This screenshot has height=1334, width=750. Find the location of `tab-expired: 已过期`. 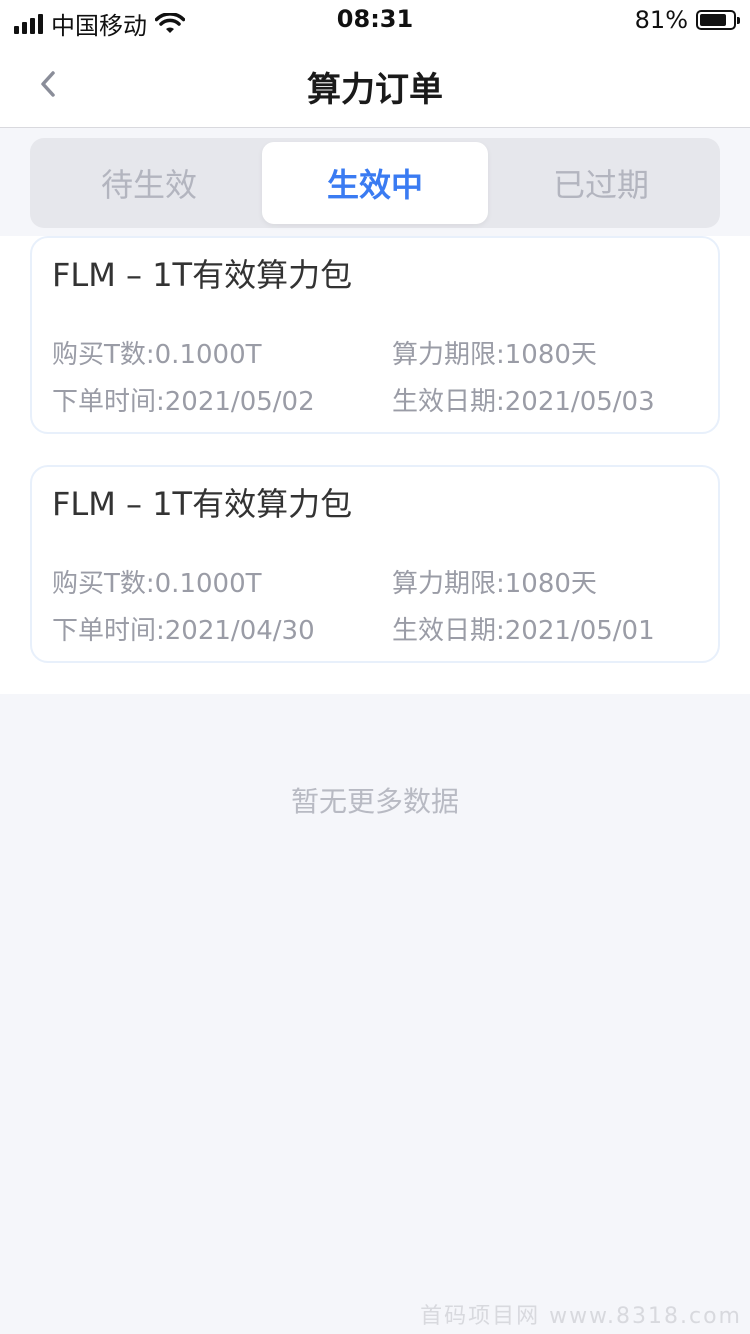

tab-expired: 已过期 is located at coordinates (601, 183).